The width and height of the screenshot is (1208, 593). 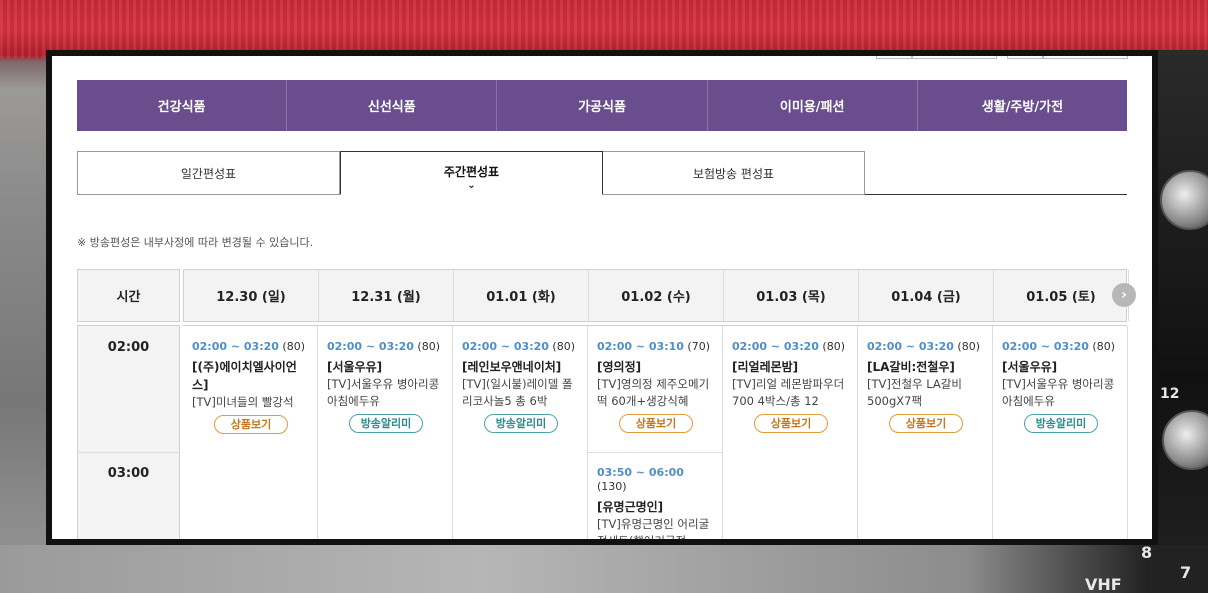 What do you see at coordinates (1103, 584) in the screenshot?
I see `dial-label: VHF` at bounding box center [1103, 584].